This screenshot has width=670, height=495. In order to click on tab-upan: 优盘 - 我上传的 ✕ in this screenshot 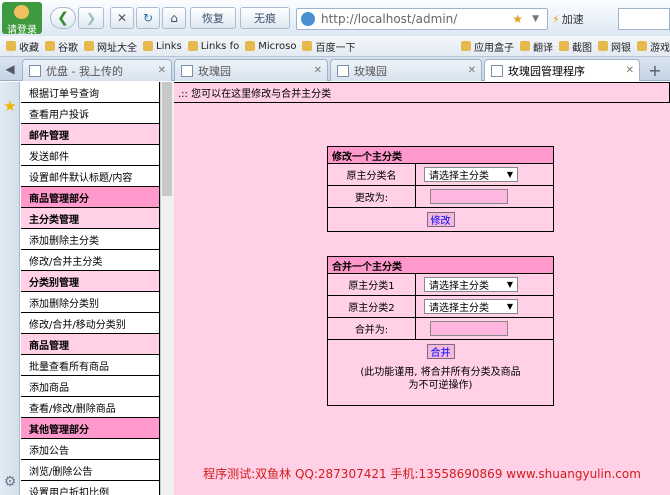, I will do `click(97, 70)`.